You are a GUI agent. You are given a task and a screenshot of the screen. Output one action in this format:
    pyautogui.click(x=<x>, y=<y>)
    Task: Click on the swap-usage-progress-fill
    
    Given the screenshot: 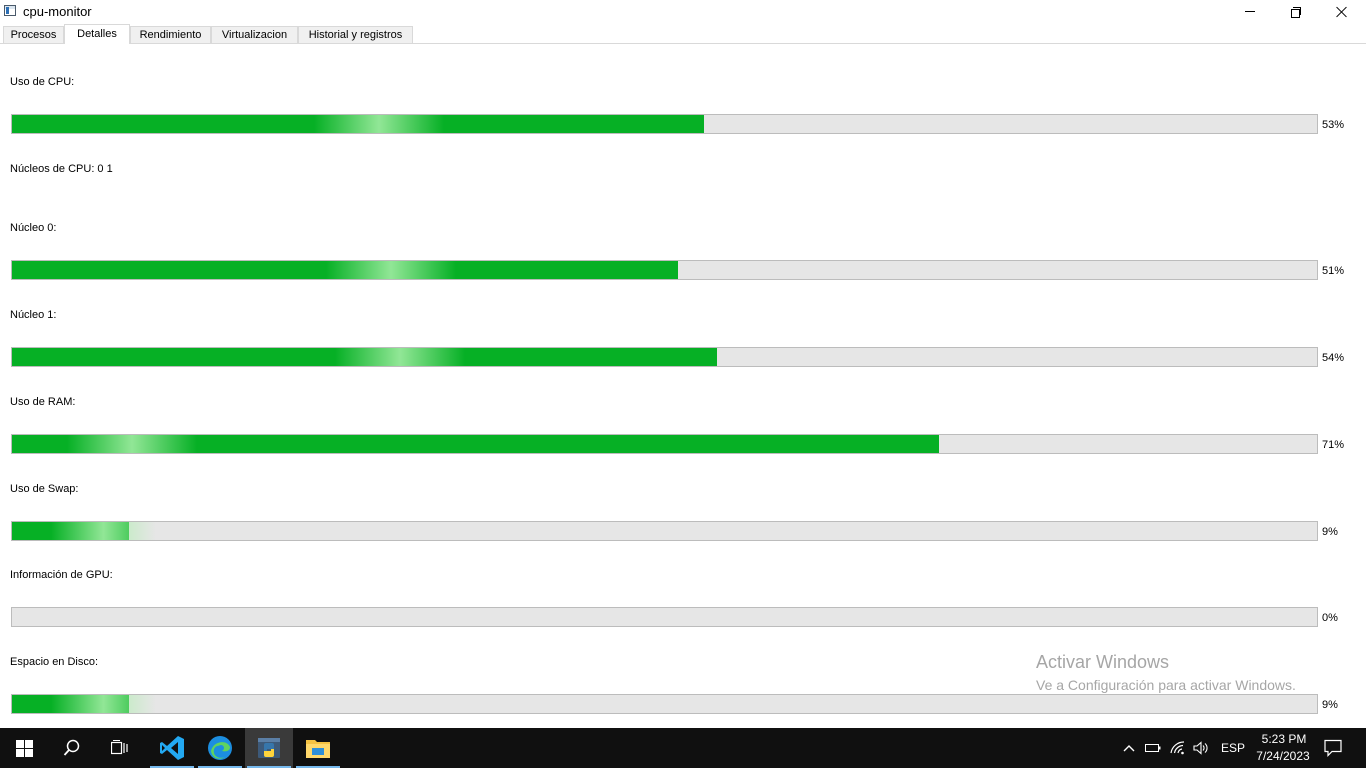 What is the action you would take?
    pyautogui.click(x=84, y=531)
    